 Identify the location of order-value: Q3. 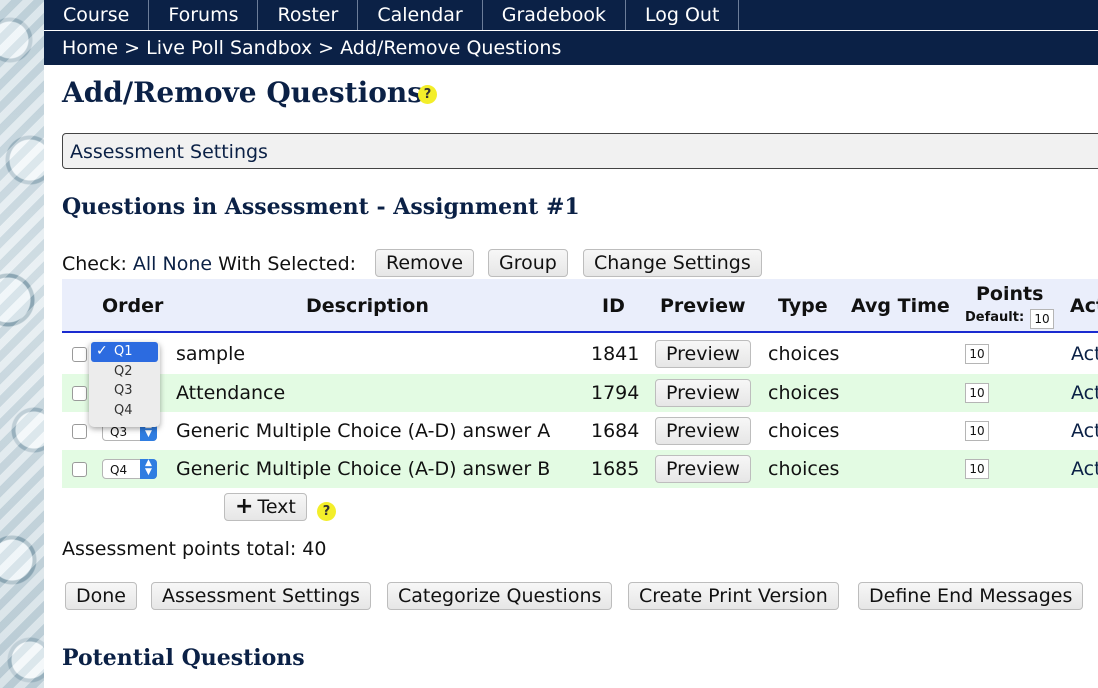
(119, 432).